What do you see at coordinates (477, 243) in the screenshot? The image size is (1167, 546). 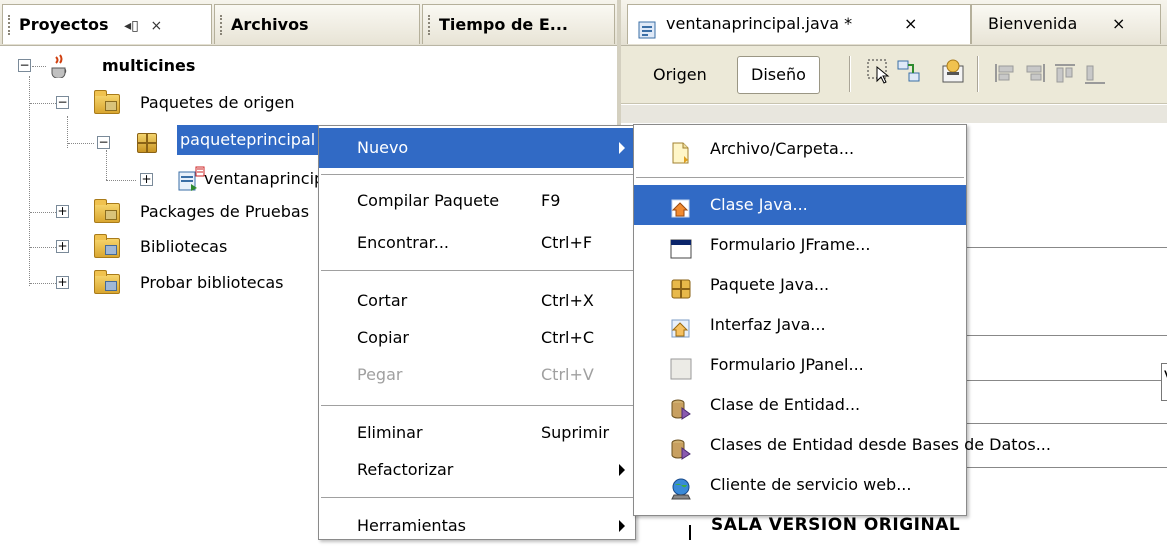 I see `menu-item-encontrar: Encontrar... Ctrl+F` at bounding box center [477, 243].